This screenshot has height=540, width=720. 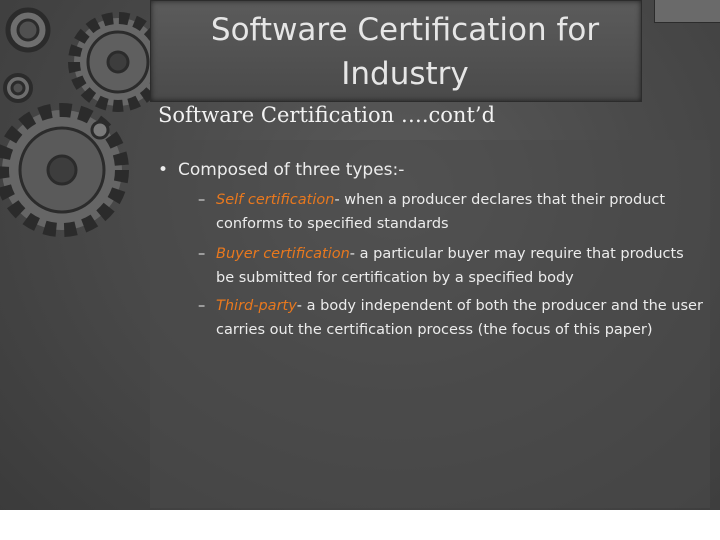 What do you see at coordinates (275, 200) in the screenshot?
I see `term-label: Self certification` at bounding box center [275, 200].